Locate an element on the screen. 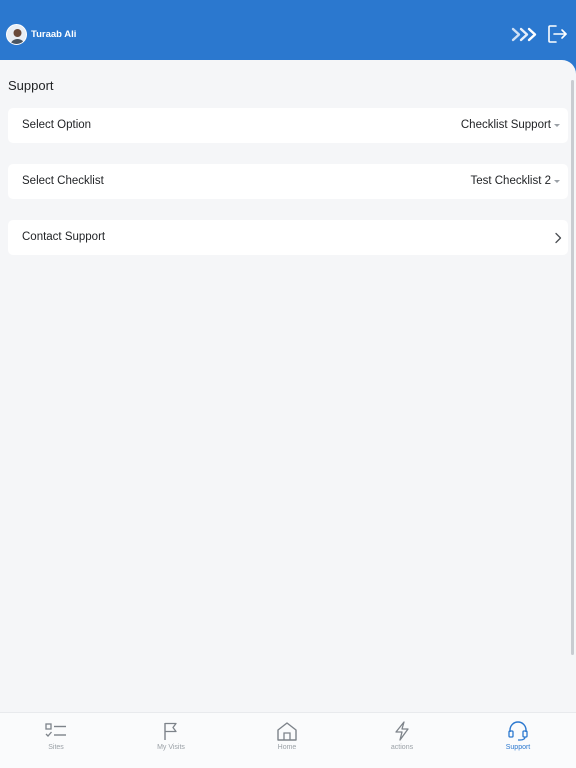  logout-icon is located at coordinates (557, 34).